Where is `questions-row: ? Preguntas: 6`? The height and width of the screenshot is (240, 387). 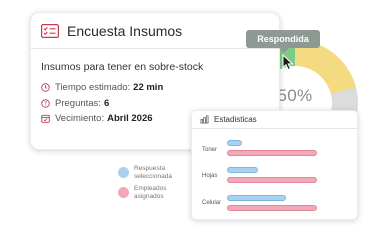 questions-row: ? Preguntas: 6 is located at coordinates (75, 103).